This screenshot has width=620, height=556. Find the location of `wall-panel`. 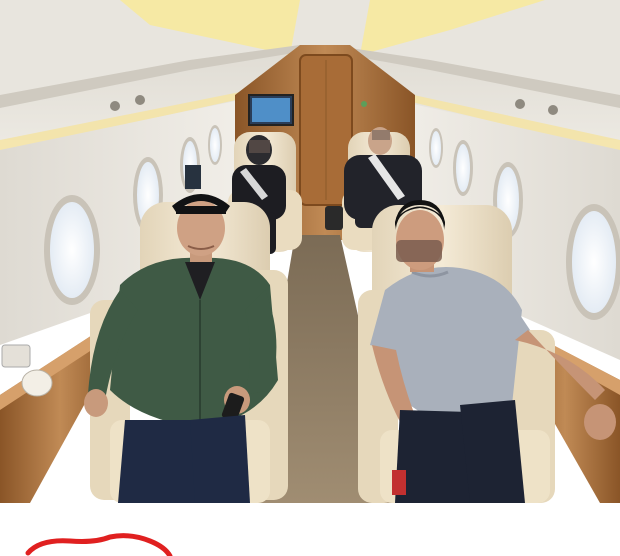

wall-panel is located at coordinates (16, 356).